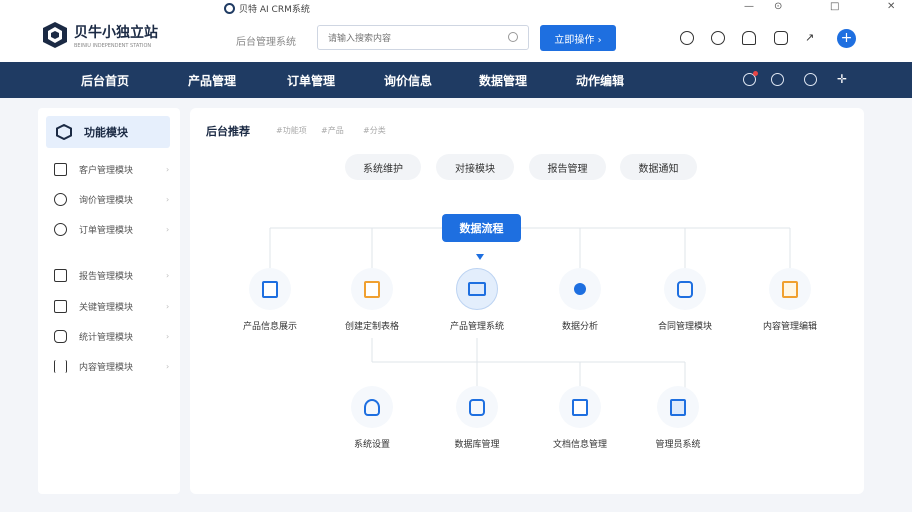 The height and width of the screenshot is (512, 912). Describe the element at coordinates (718, 38) in the screenshot. I see `clock-icon` at that location.